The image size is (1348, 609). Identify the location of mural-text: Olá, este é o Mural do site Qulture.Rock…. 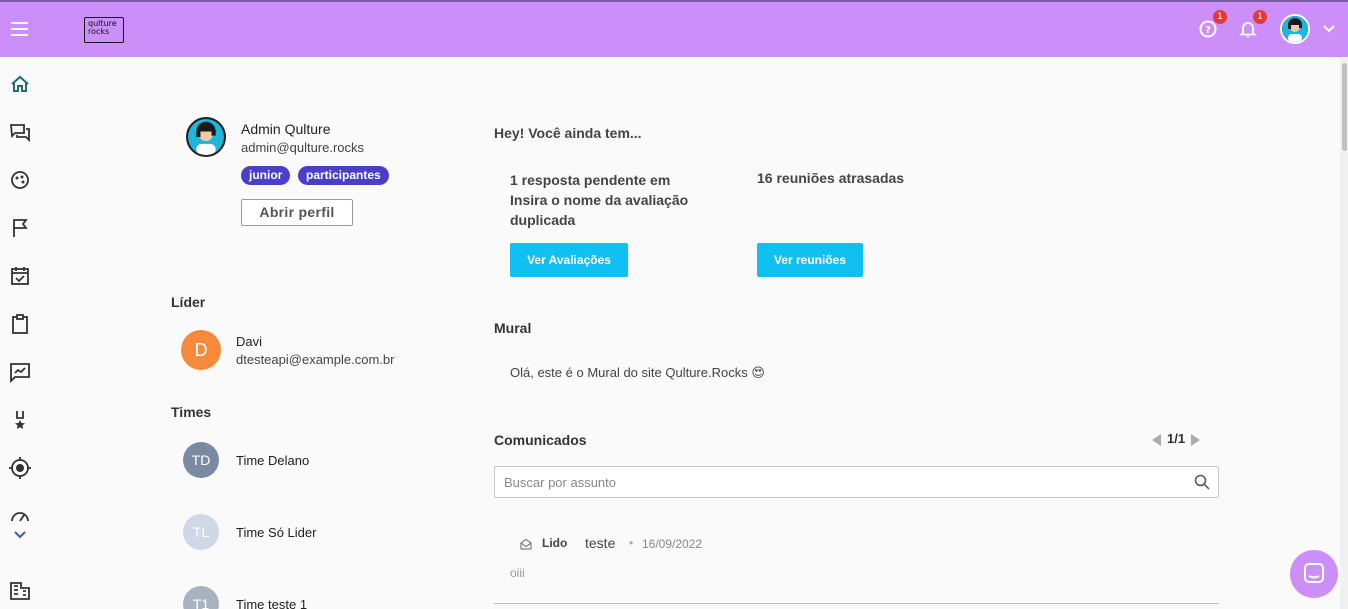
(637, 372).